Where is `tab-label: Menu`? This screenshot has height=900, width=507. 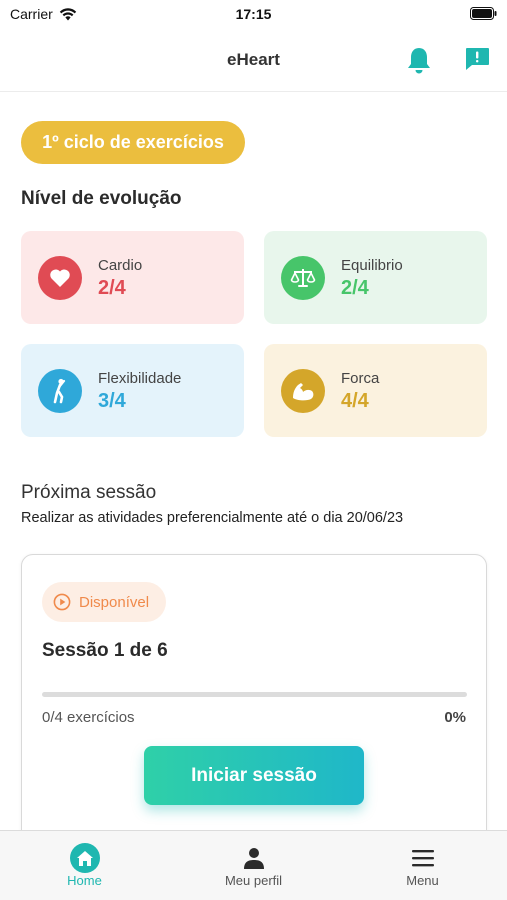
tab-label: Menu is located at coordinates (422, 880).